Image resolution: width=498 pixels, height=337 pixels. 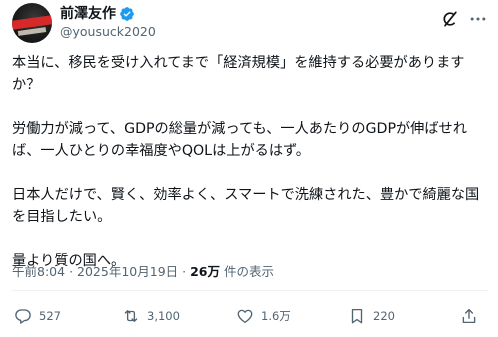 What do you see at coordinates (23, 316) in the screenshot?
I see `reply-icon` at bounding box center [23, 316].